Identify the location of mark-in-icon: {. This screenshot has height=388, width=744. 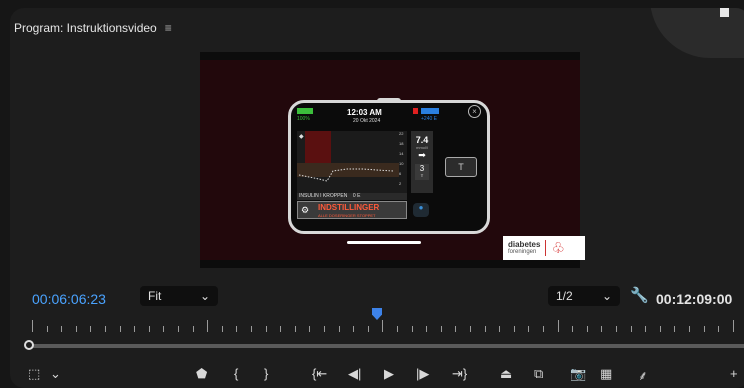
(236, 373).